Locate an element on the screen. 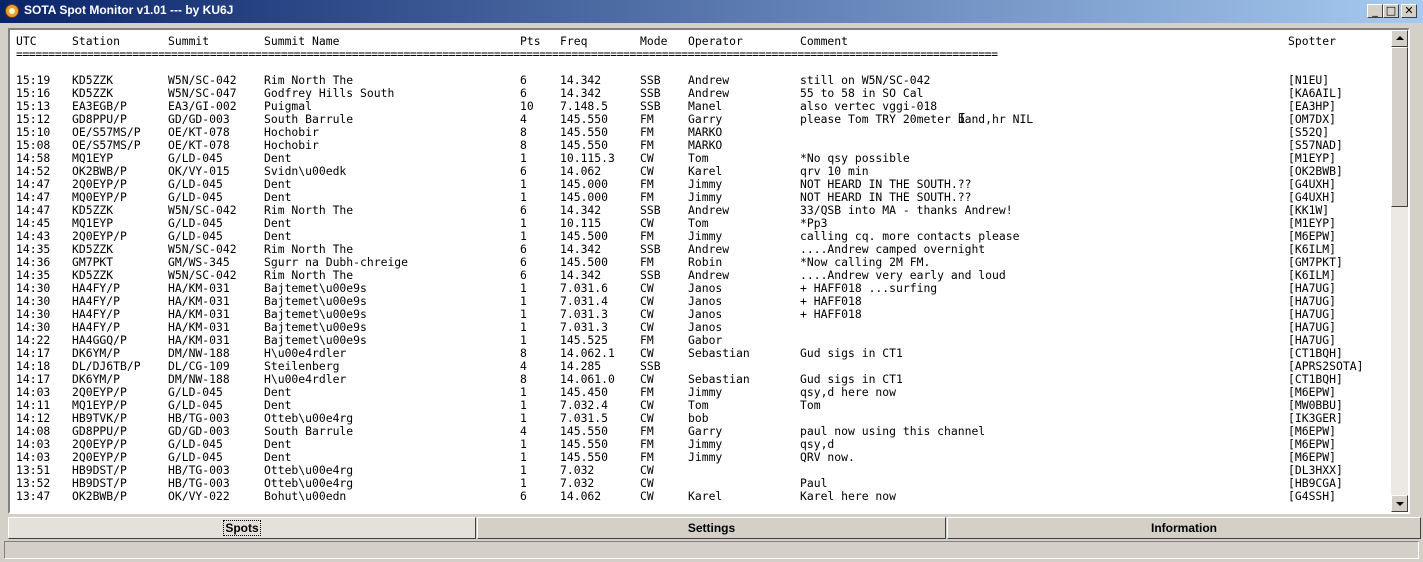 The image size is (1423, 562). status-bar is located at coordinates (711, 550).